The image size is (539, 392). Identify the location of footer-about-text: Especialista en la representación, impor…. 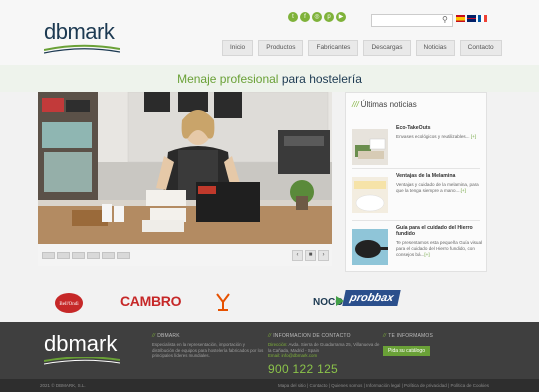
(208, 350).